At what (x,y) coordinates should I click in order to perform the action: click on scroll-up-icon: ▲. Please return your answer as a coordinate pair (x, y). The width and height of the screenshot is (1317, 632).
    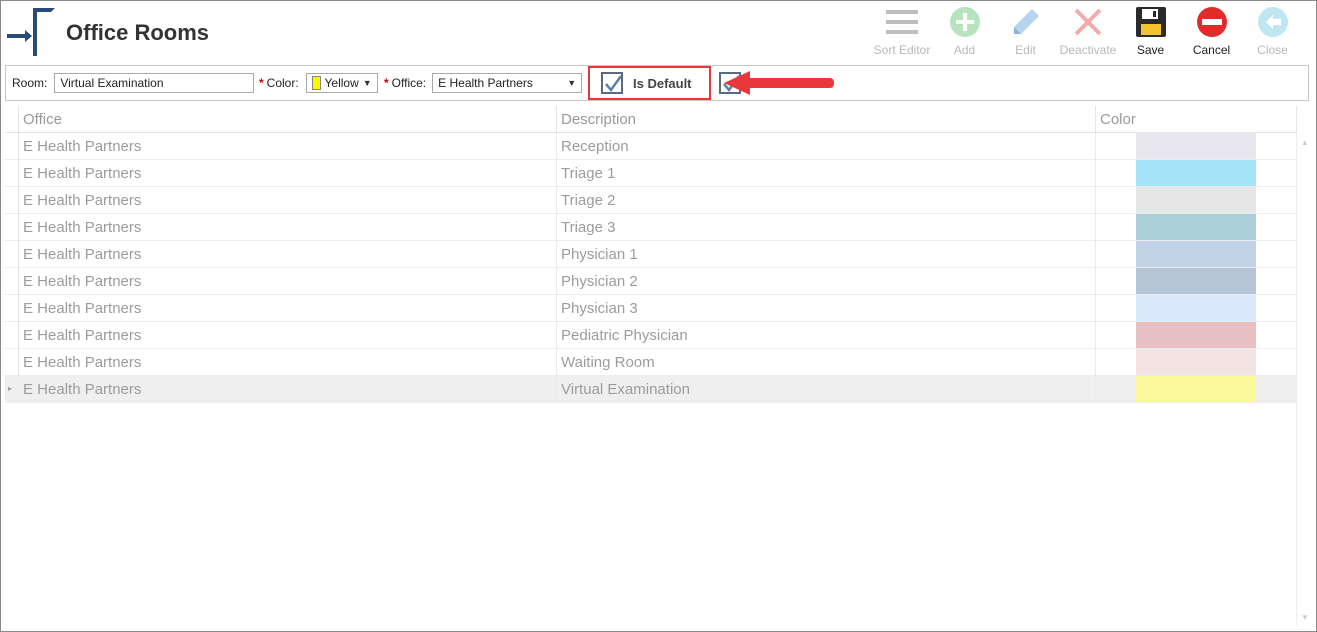
    Looking at the image, I should click on (1305, 142).